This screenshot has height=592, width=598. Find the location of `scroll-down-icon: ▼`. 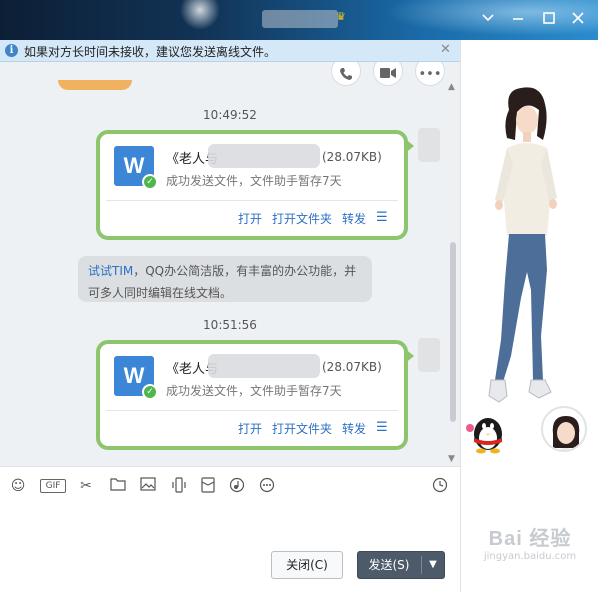

scroll-down-icon: ▼ is located at coordinates (451, 459).